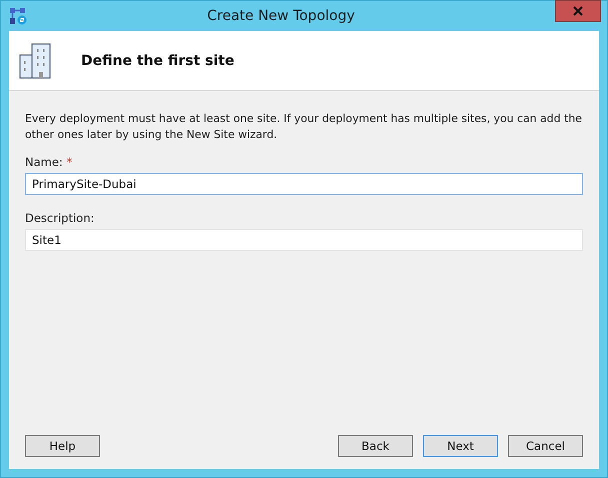 The width and height of the screenshot is (608, 478). I want to click on intro-text: Every deployment must have at least one site. If your deployment has multiple sites, you can add the other ones later by using the New Site wizard., so click(304, 127).